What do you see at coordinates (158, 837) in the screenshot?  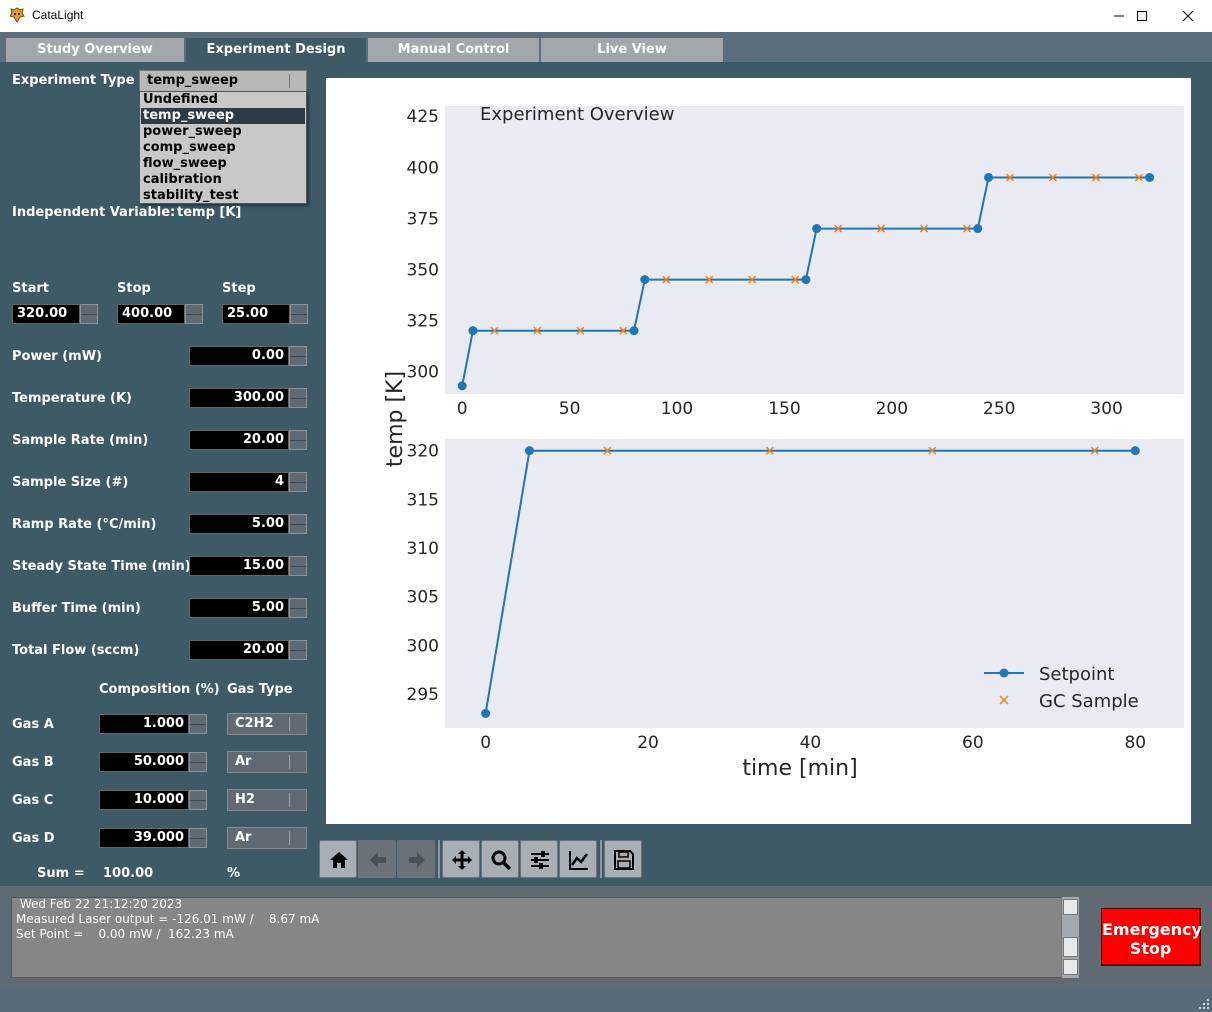 I see `gas-d-composition-value: 39.000` at bounding box center [158, 837].